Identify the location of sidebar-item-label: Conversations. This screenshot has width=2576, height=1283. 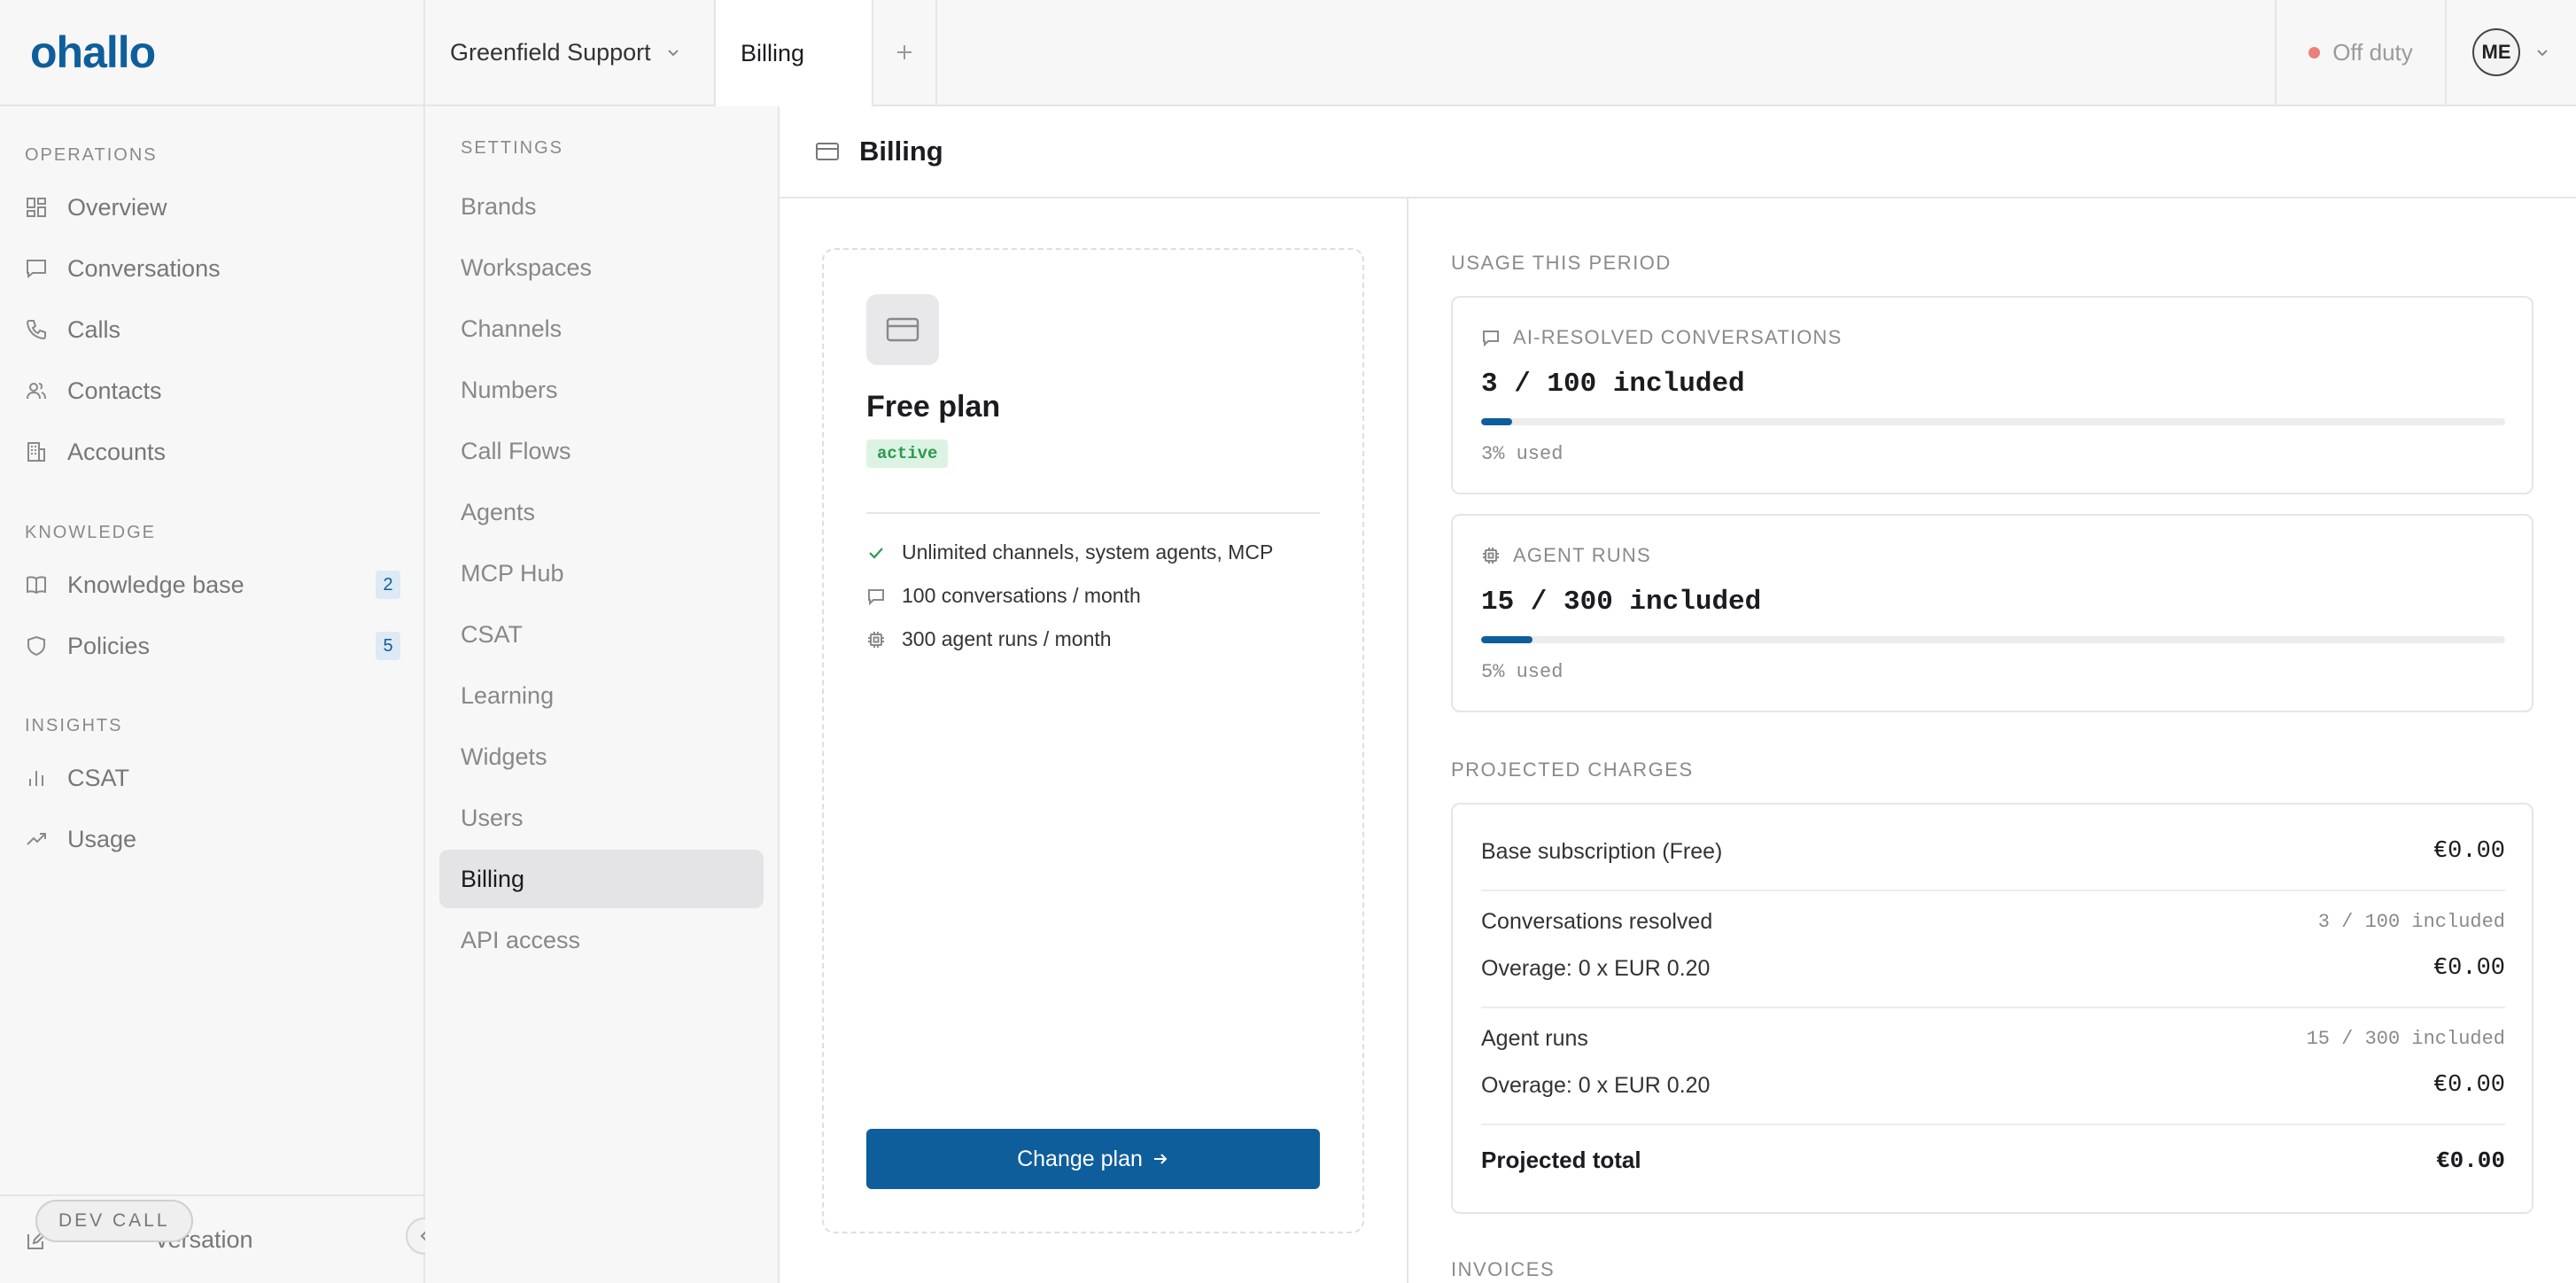
(144, 268).